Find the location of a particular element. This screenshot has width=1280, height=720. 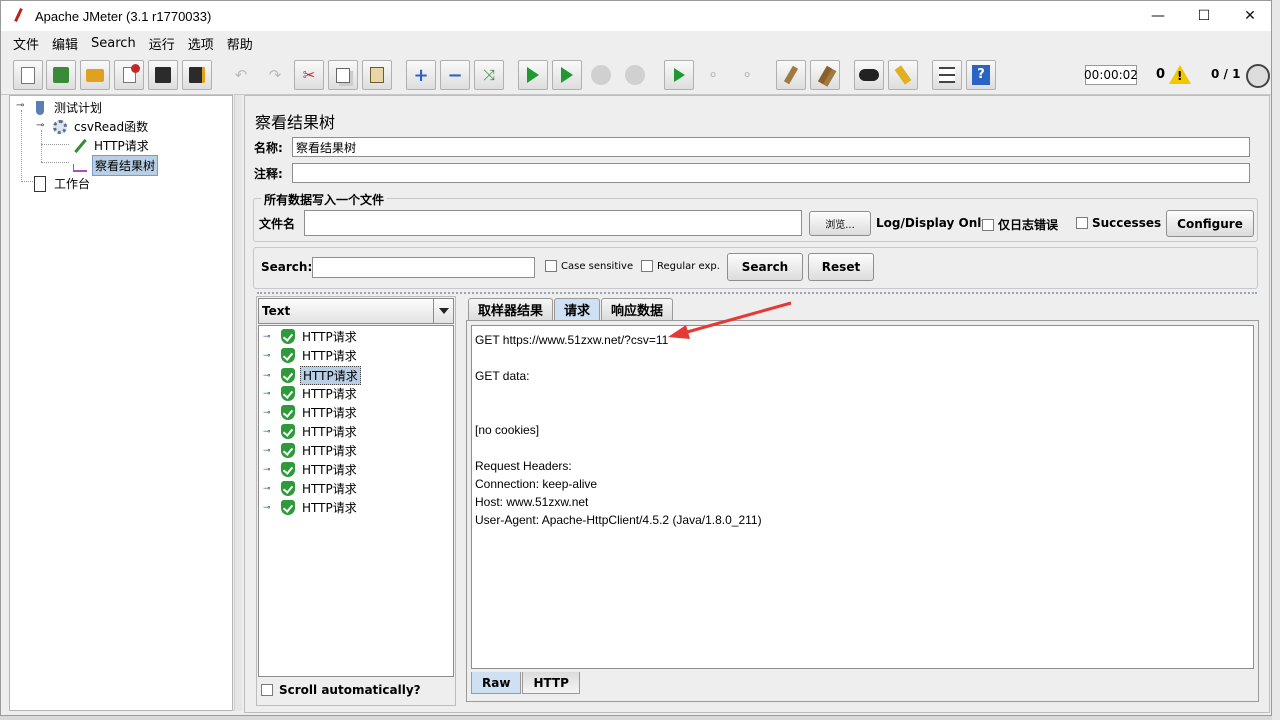

search-button: Search is located at coordinates (765, 267).